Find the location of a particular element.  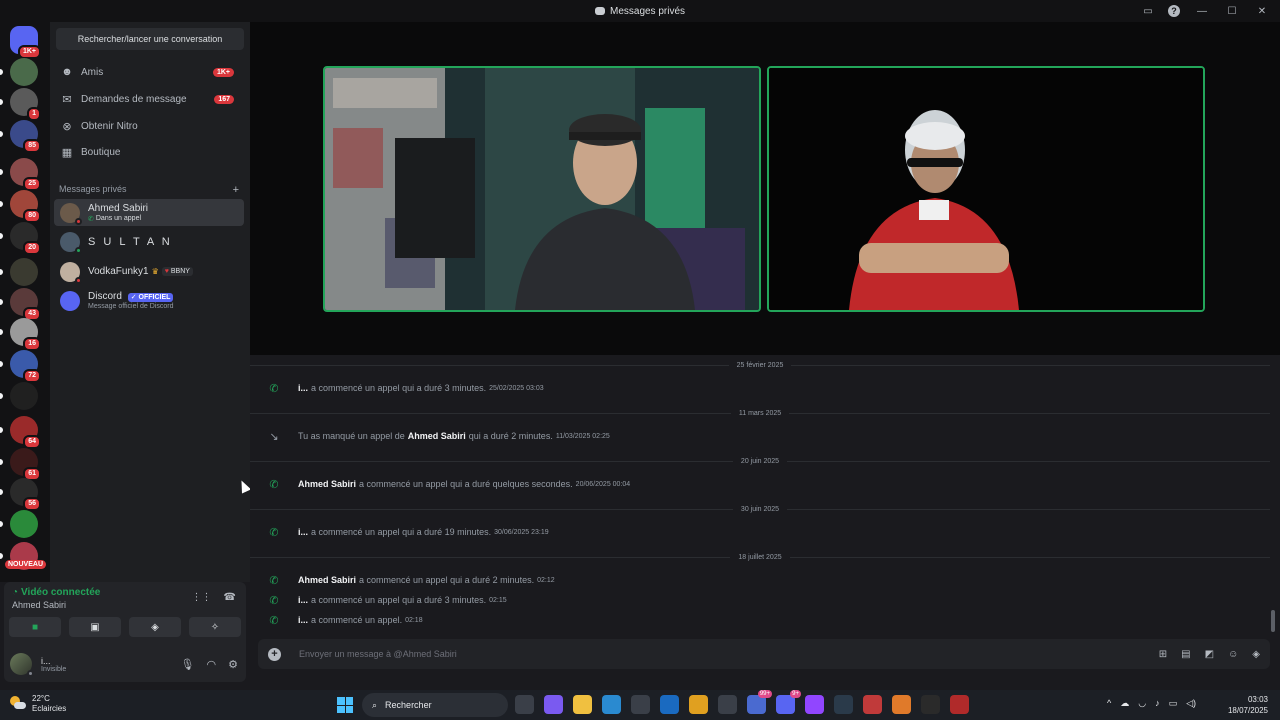

discord-icon: 9+ is located at coordinates (788, 702).